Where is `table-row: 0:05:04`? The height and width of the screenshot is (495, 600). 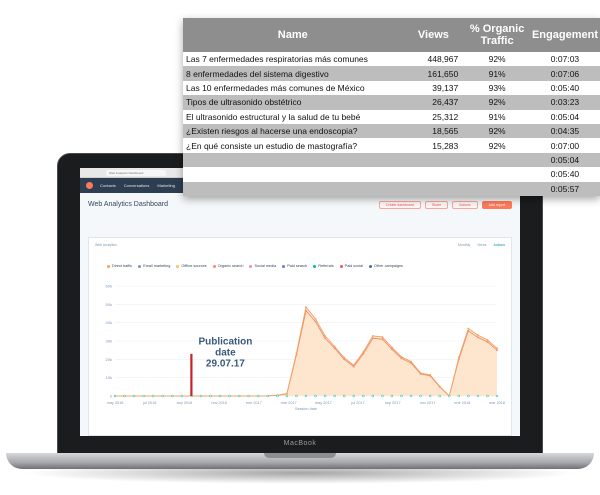 table-row: 0:05:04 is located at coordinates (391, 160).